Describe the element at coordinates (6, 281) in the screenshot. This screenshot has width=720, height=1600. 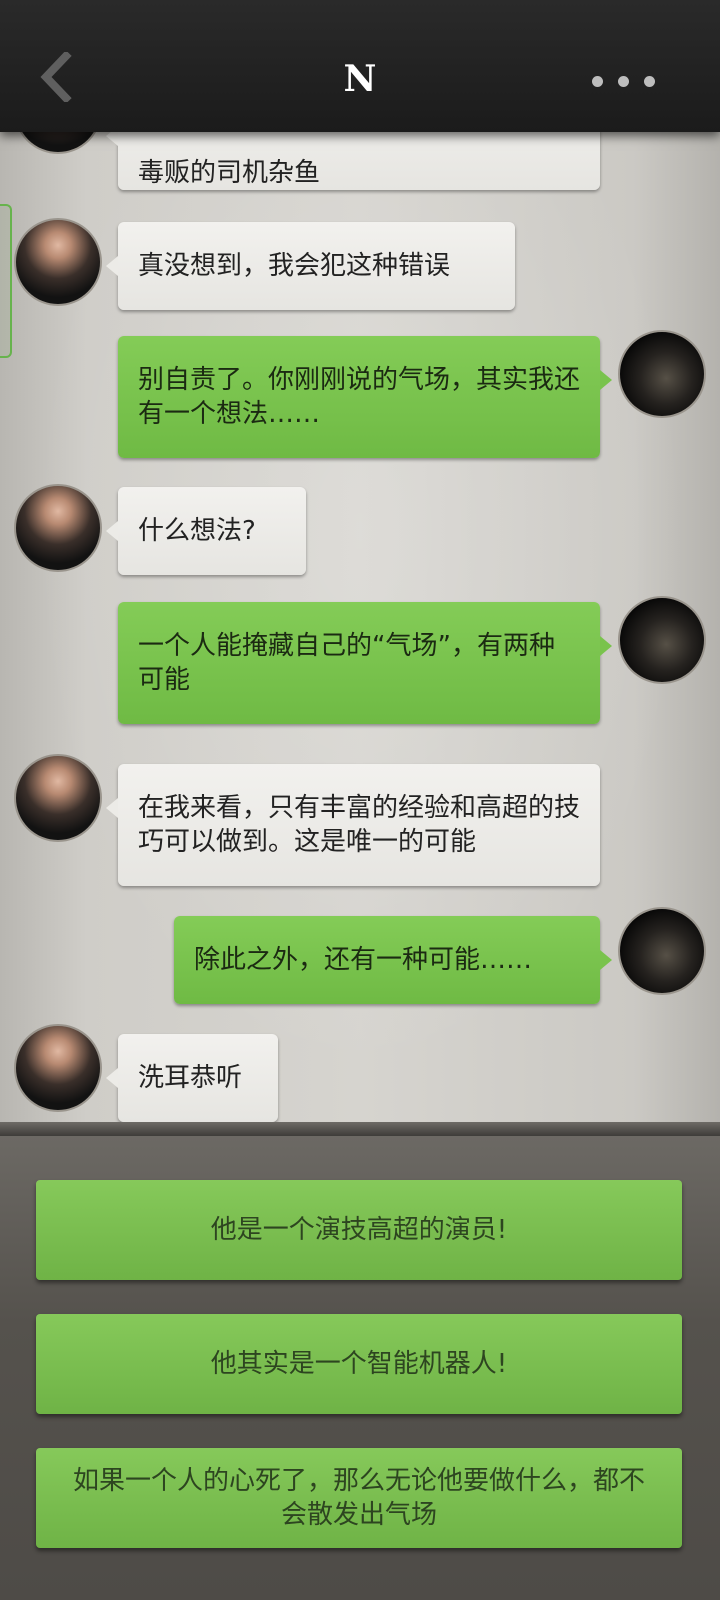
I see `side-tab` at that location.